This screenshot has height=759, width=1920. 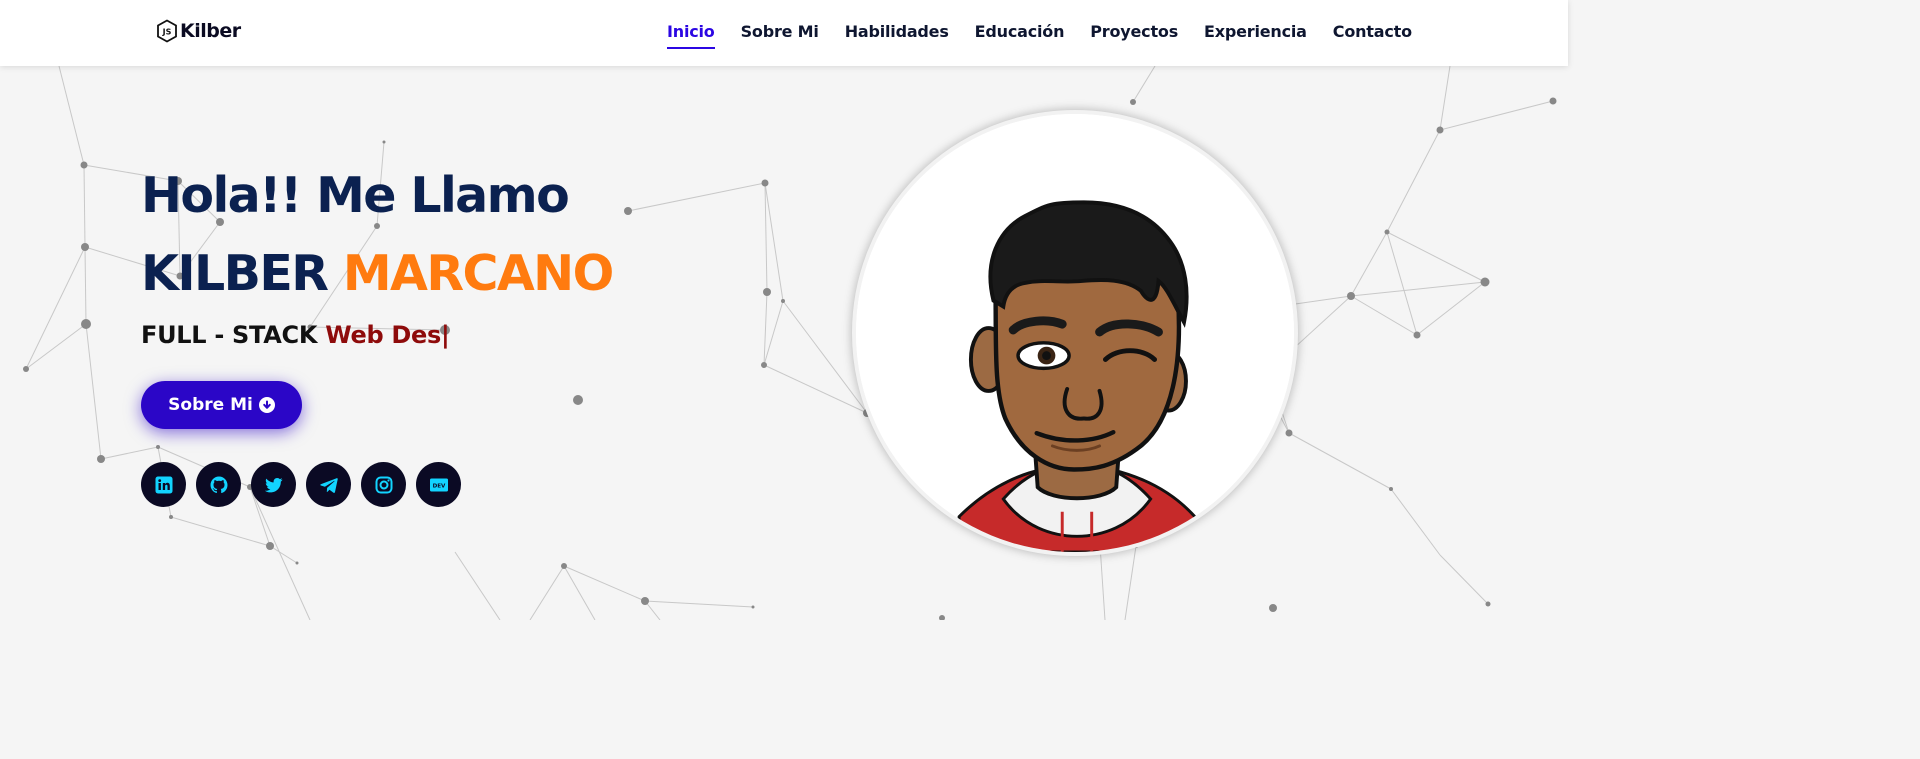 I want to click on instagram-link, so click(x=383, y=484).